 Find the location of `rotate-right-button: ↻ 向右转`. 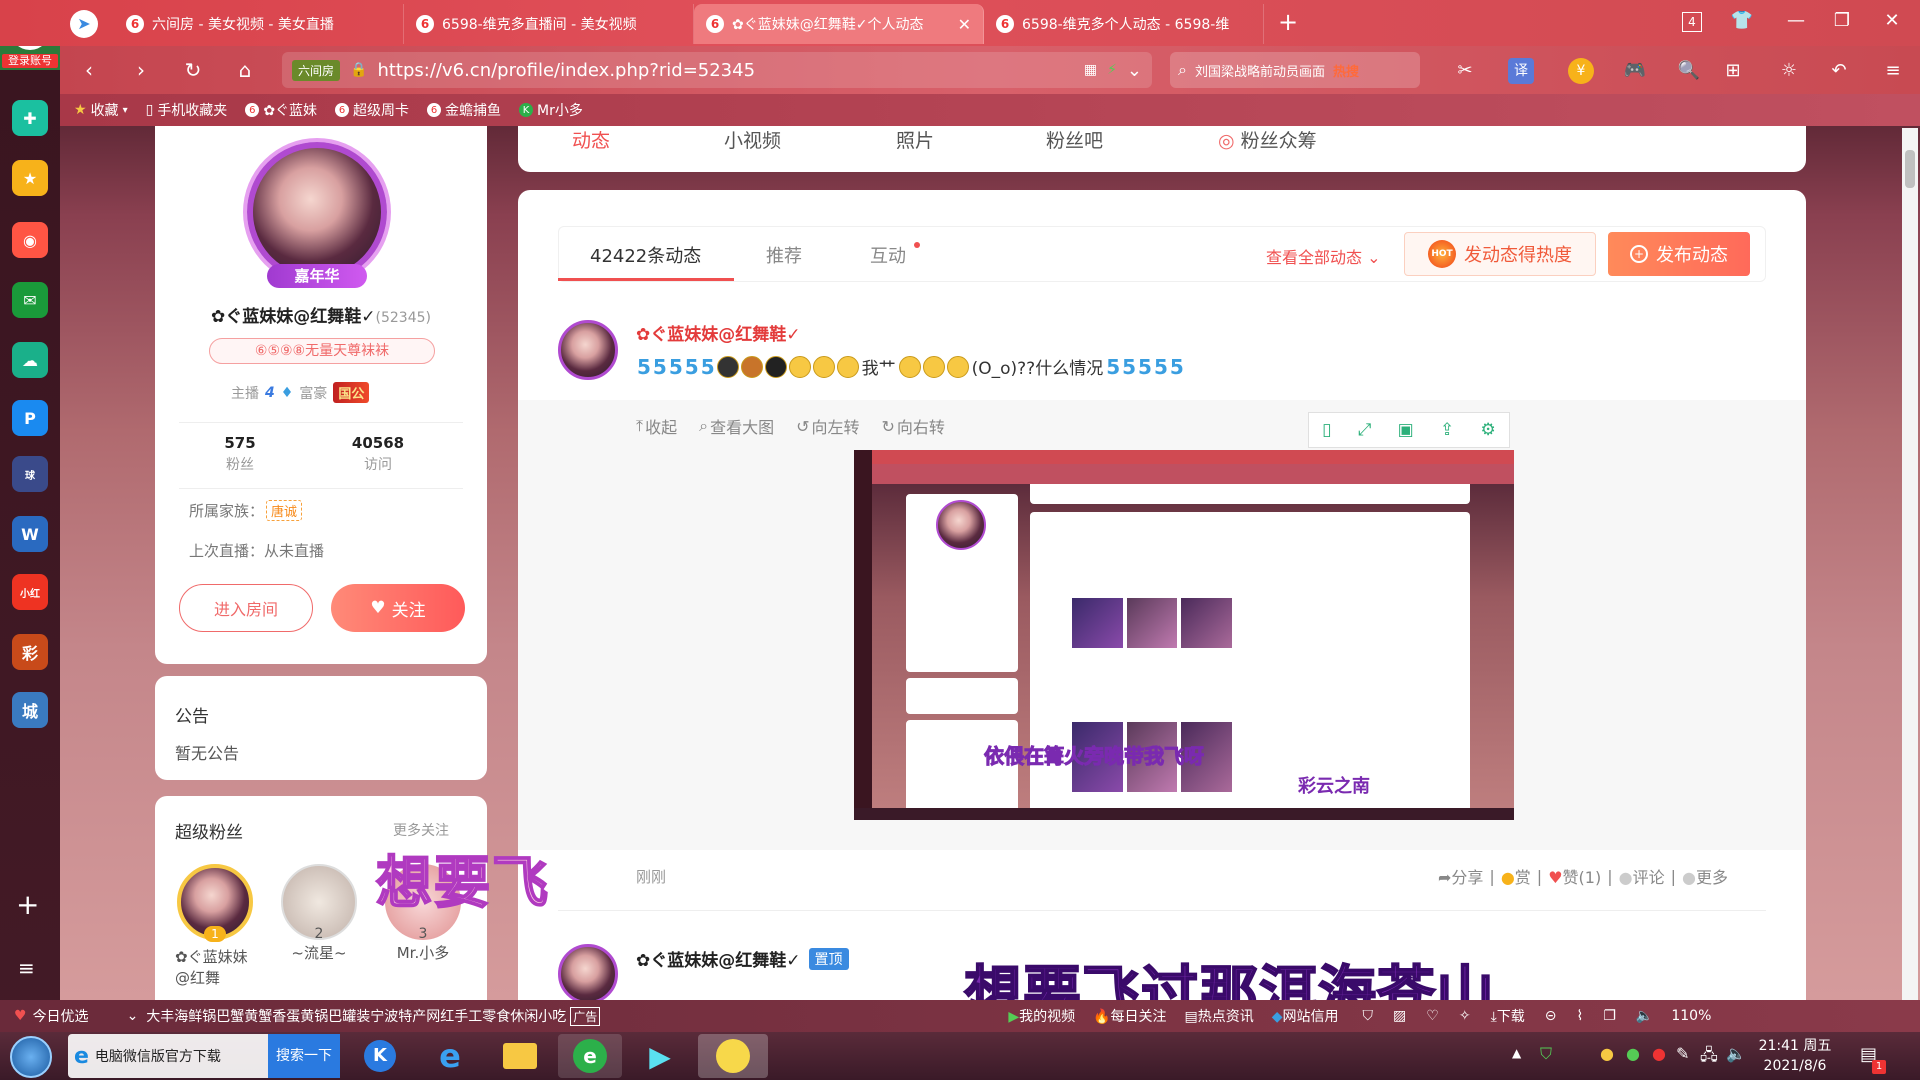

rotate-right-button: ↻ 向右转 is located at coordinates (913, 426).